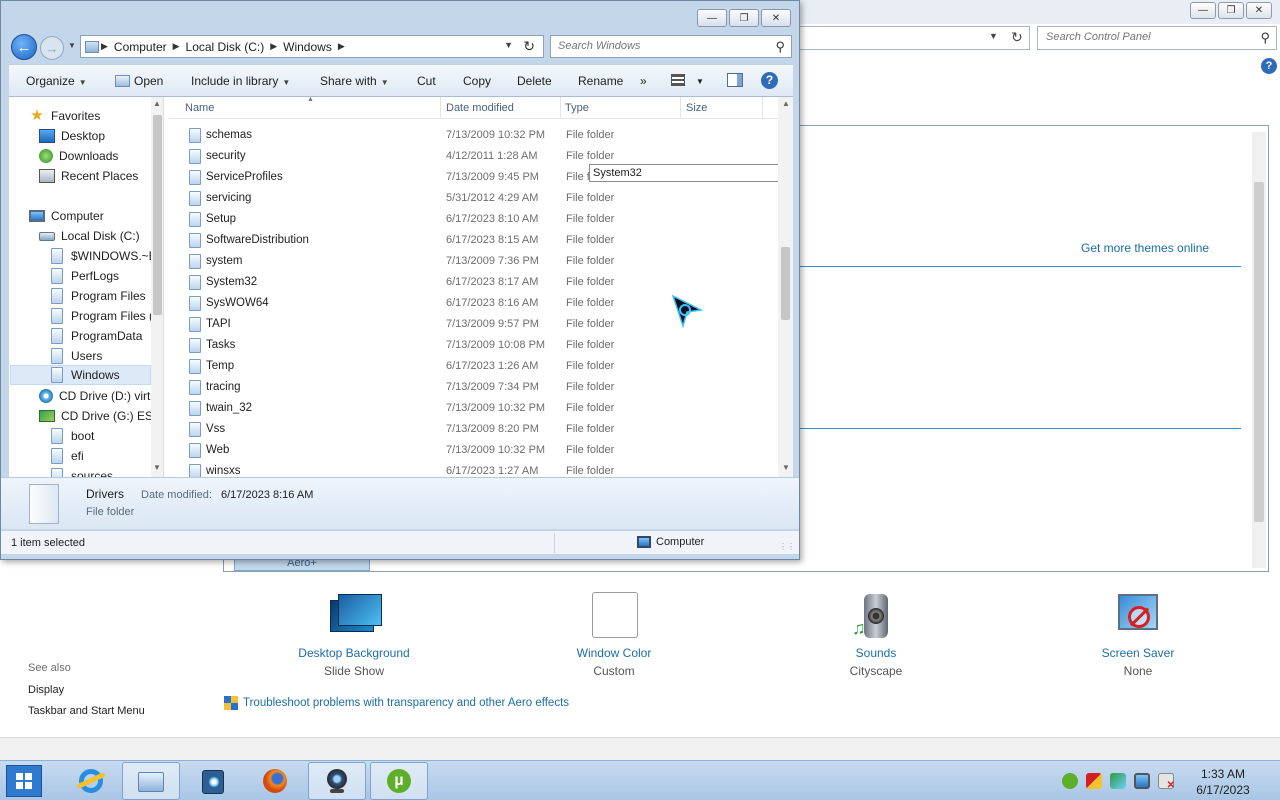  I want to click on sounds-tile: ♫ Sounds Cityscape, so click(876, 635).